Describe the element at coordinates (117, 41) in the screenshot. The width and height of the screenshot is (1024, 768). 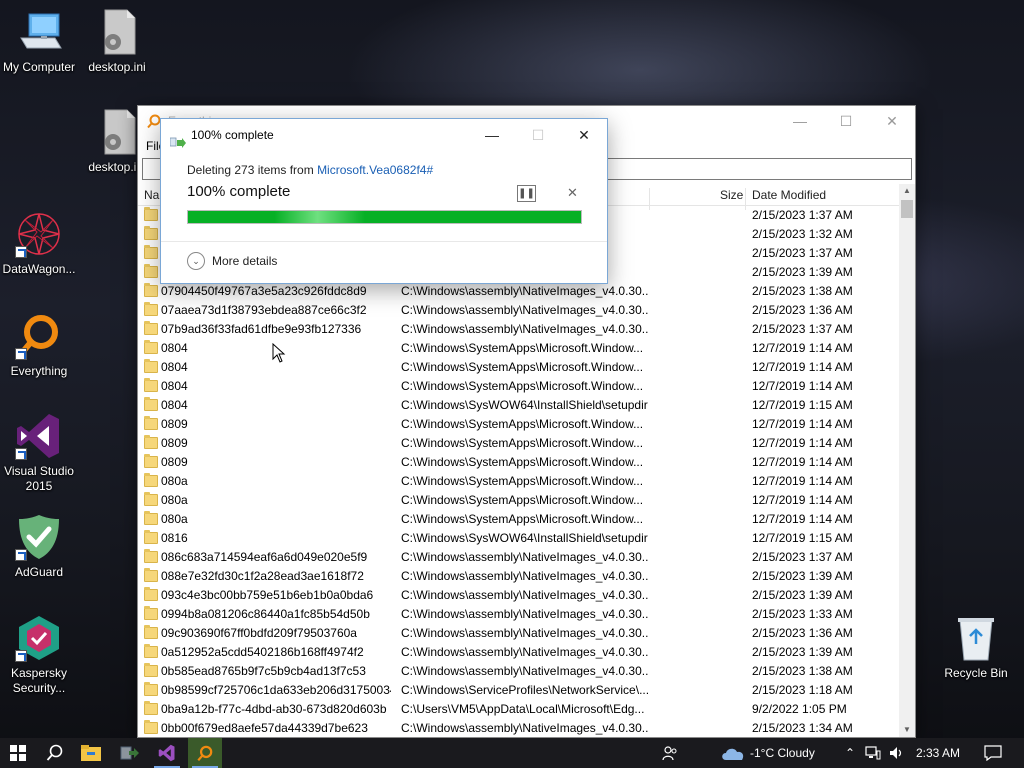
I see `desktop-icon-desktop-ini: desktop.ini` at that location.